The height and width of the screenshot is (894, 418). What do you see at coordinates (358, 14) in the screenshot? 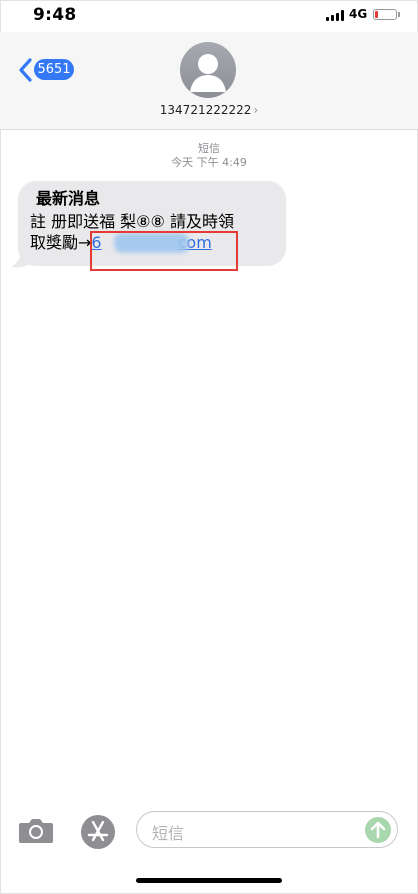
I see `network-label: 4G` at bounding box center [358, 14].